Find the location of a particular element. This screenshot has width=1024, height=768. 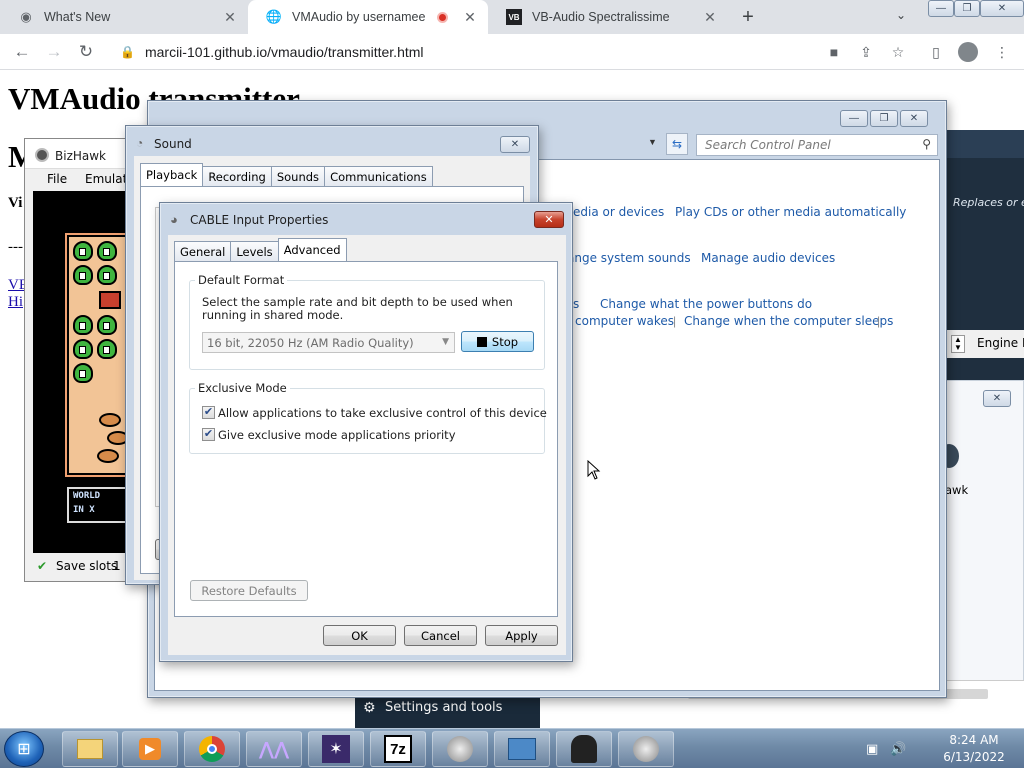

tab-levels: Levels is located at coordinates (254, 251).